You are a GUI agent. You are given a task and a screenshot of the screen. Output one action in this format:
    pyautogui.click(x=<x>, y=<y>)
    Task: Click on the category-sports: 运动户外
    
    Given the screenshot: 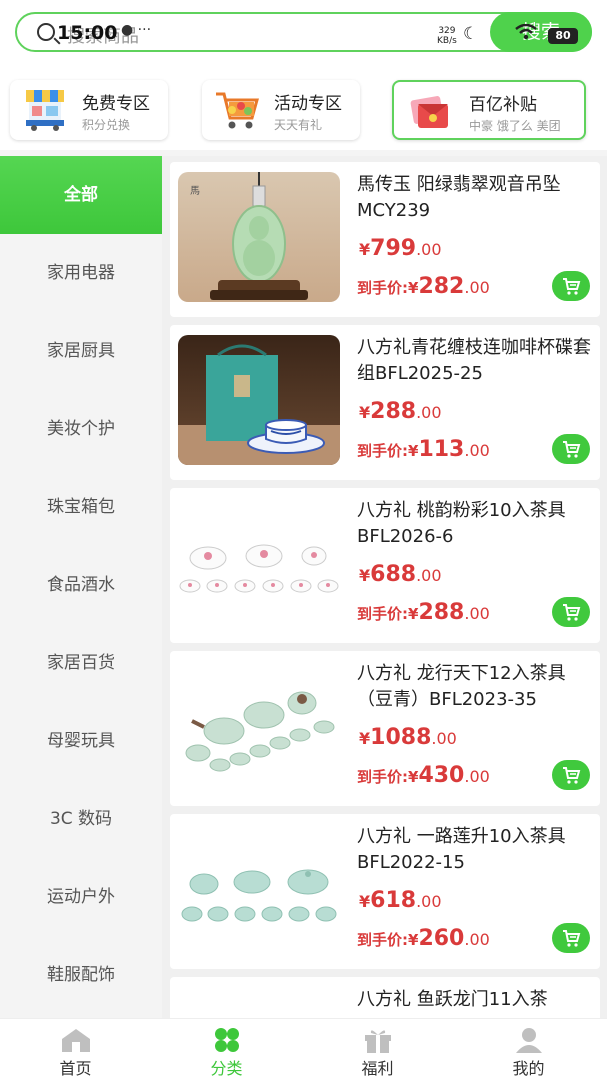 What is the action you would take?
    pyautogui.click(x=81, y=897)
    